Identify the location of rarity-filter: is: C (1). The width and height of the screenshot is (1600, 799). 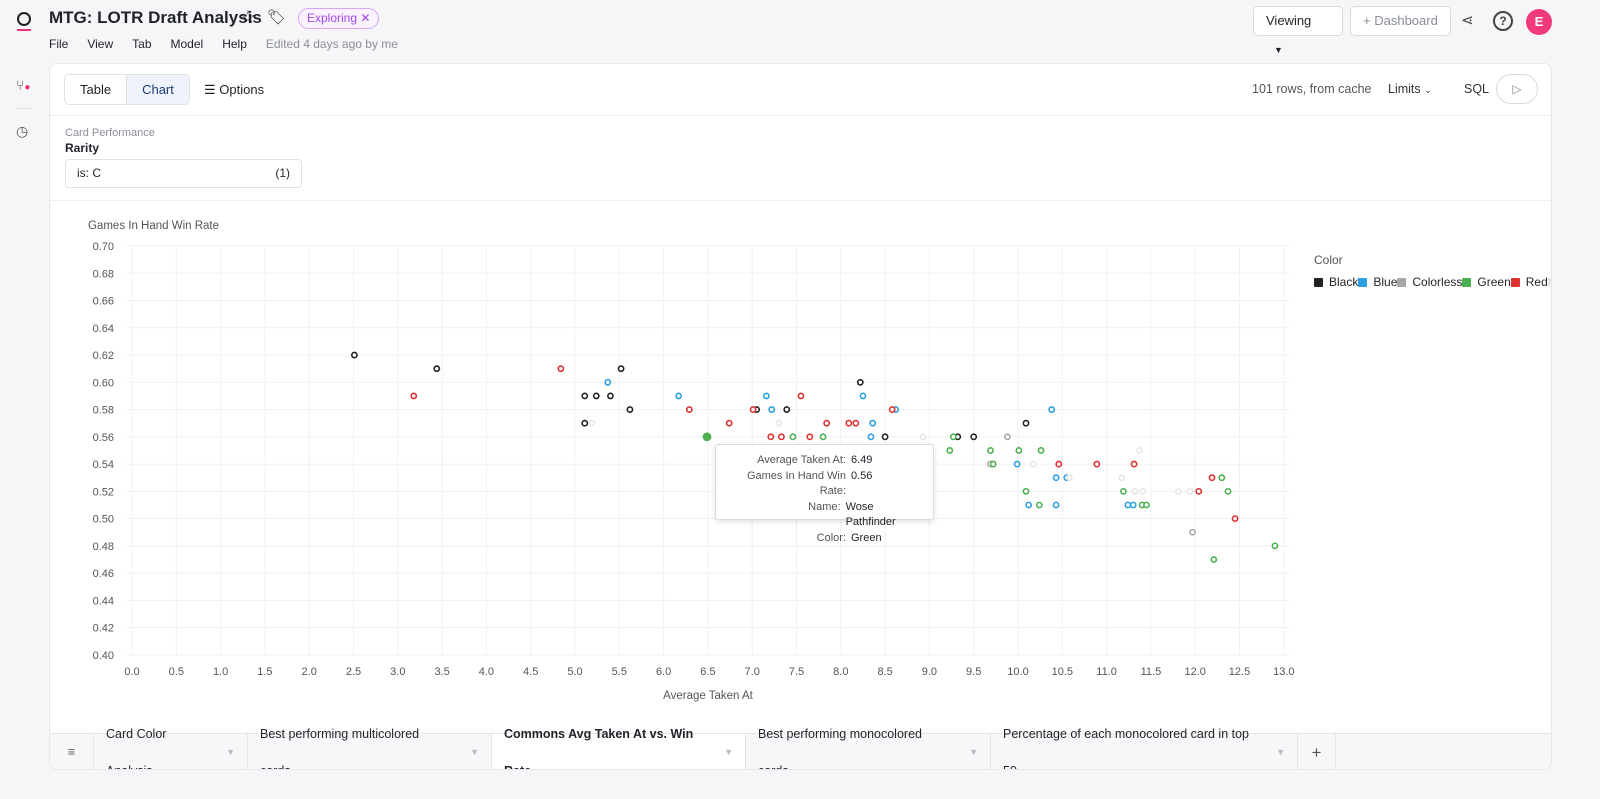
(183, 173).